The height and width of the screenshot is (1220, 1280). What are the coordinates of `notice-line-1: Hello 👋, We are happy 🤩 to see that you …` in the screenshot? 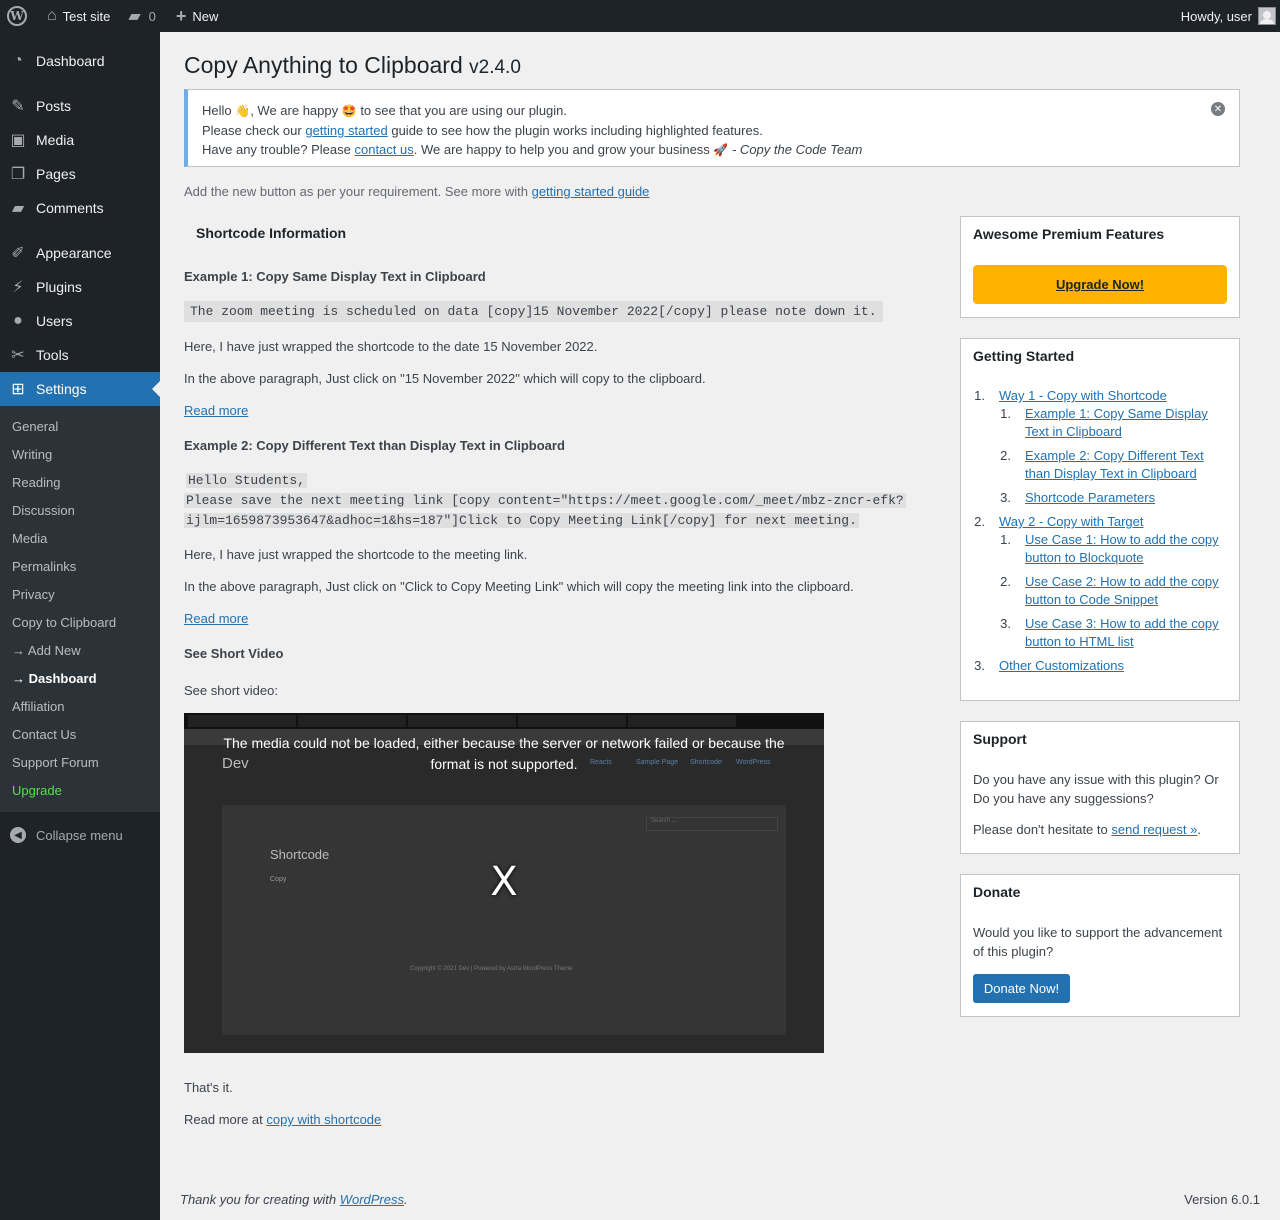 It's located at (713, 111).